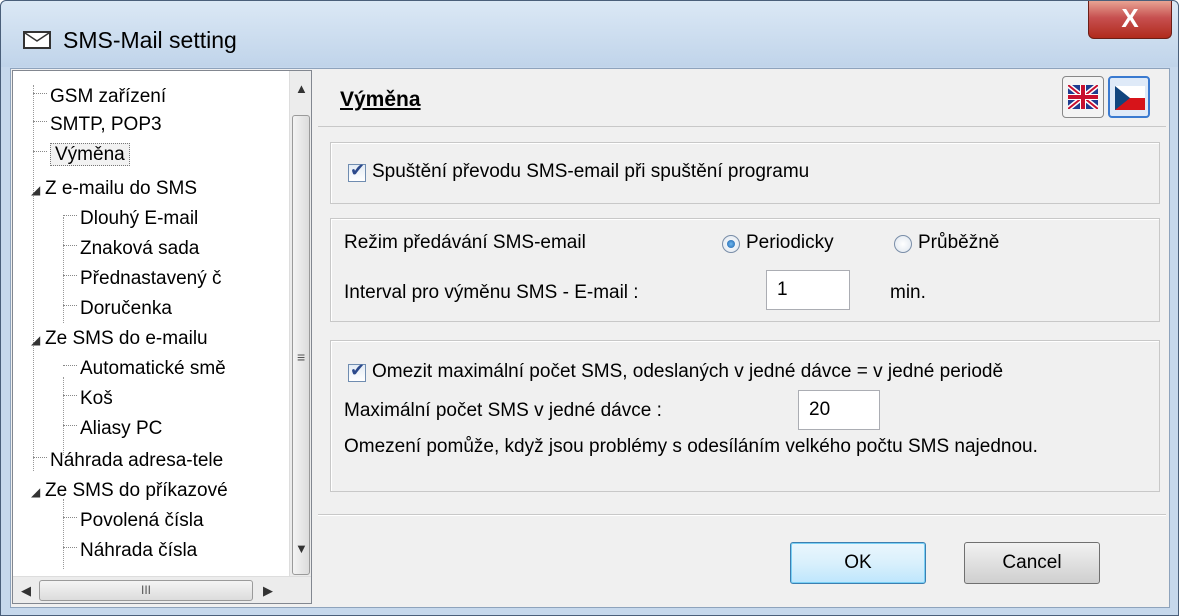 The height and width of the screenshot is (616, 1179). Describe the element at coordinates (301, 88) in the screenshot. I see `scroll-up-icon: ▲` at that location.